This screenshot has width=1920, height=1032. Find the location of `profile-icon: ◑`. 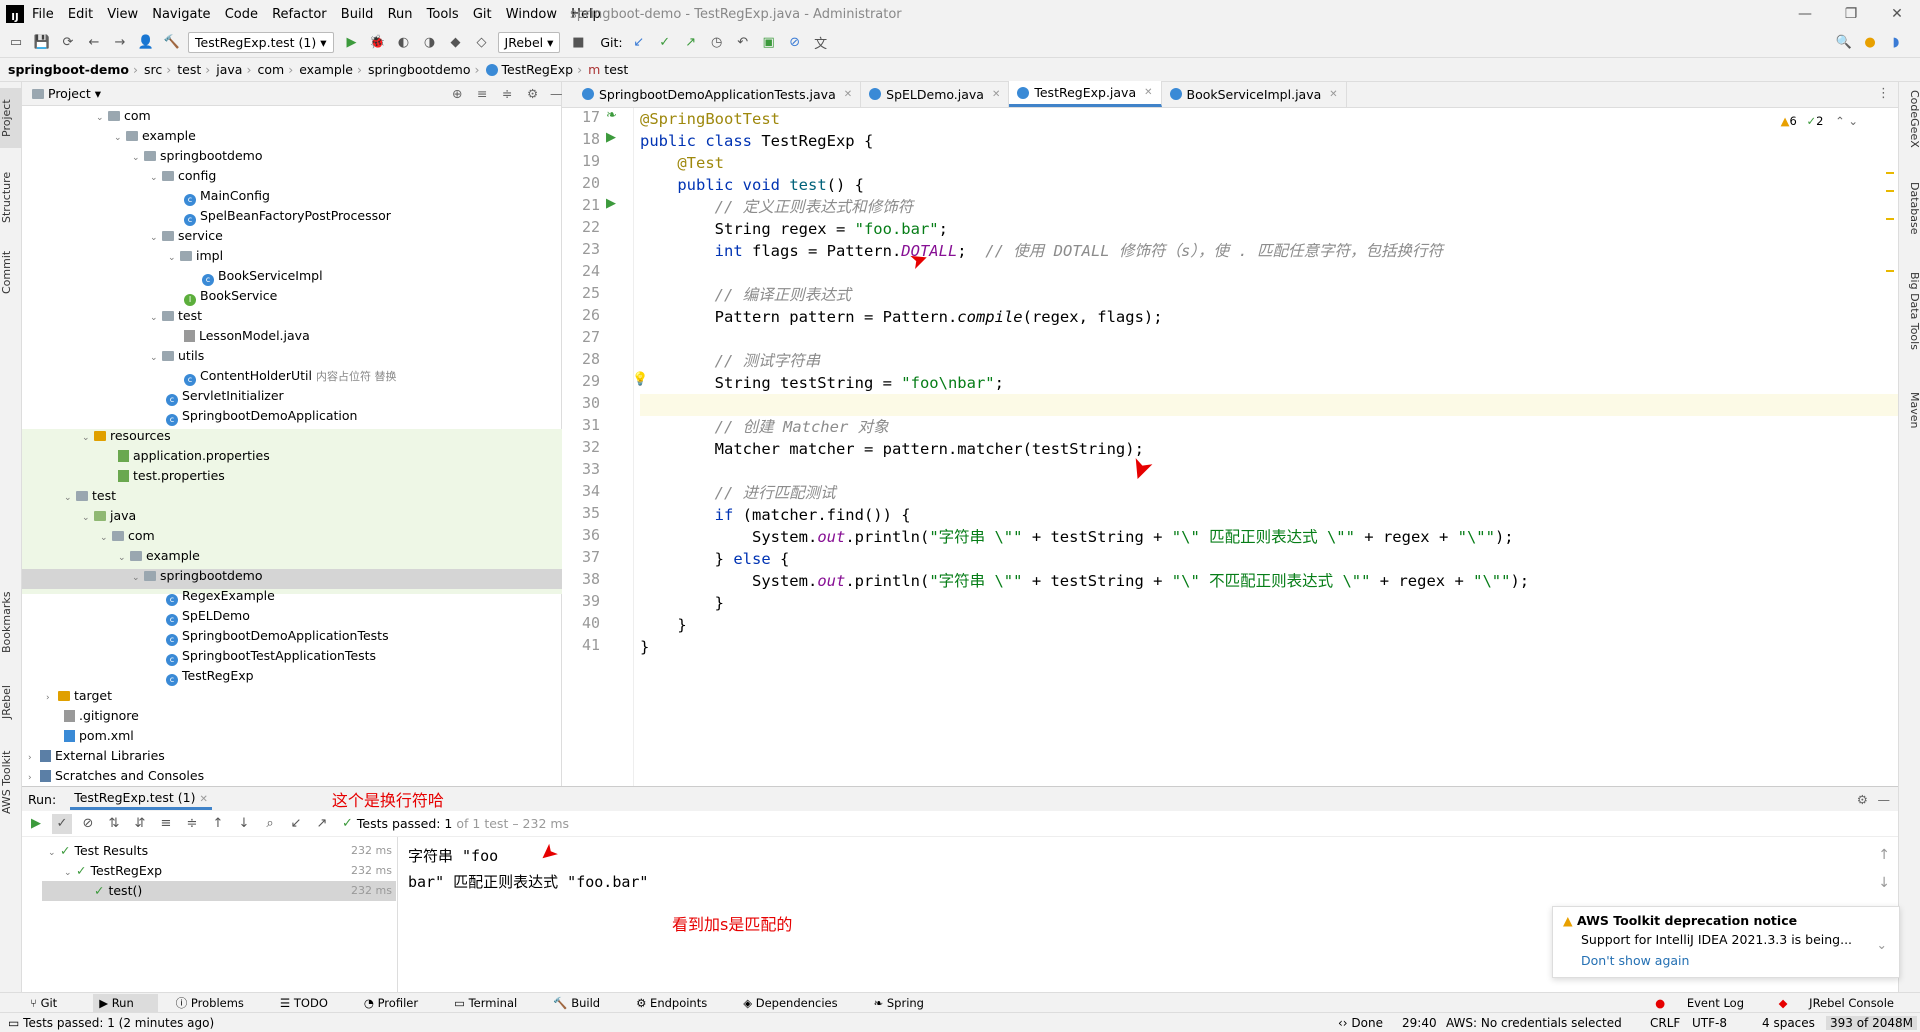

profile-icon: ◑ is located at coordinates (430, 43).